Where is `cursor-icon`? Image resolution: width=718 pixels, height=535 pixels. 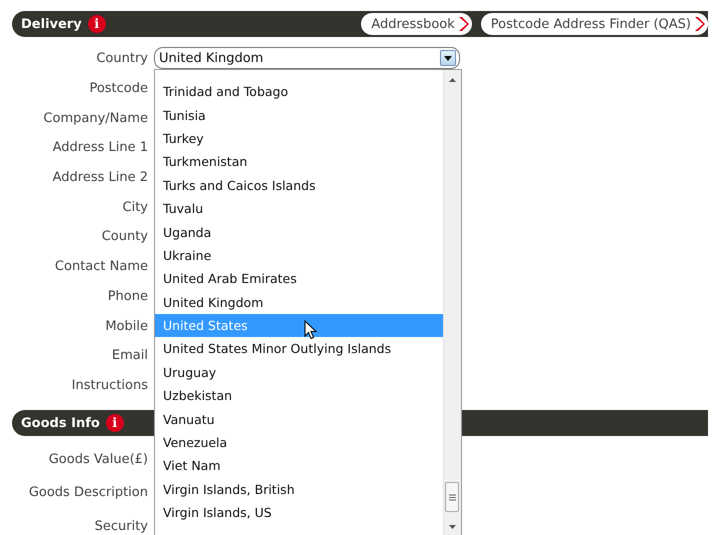 cursor-icon is located at coordinates (310, 330).